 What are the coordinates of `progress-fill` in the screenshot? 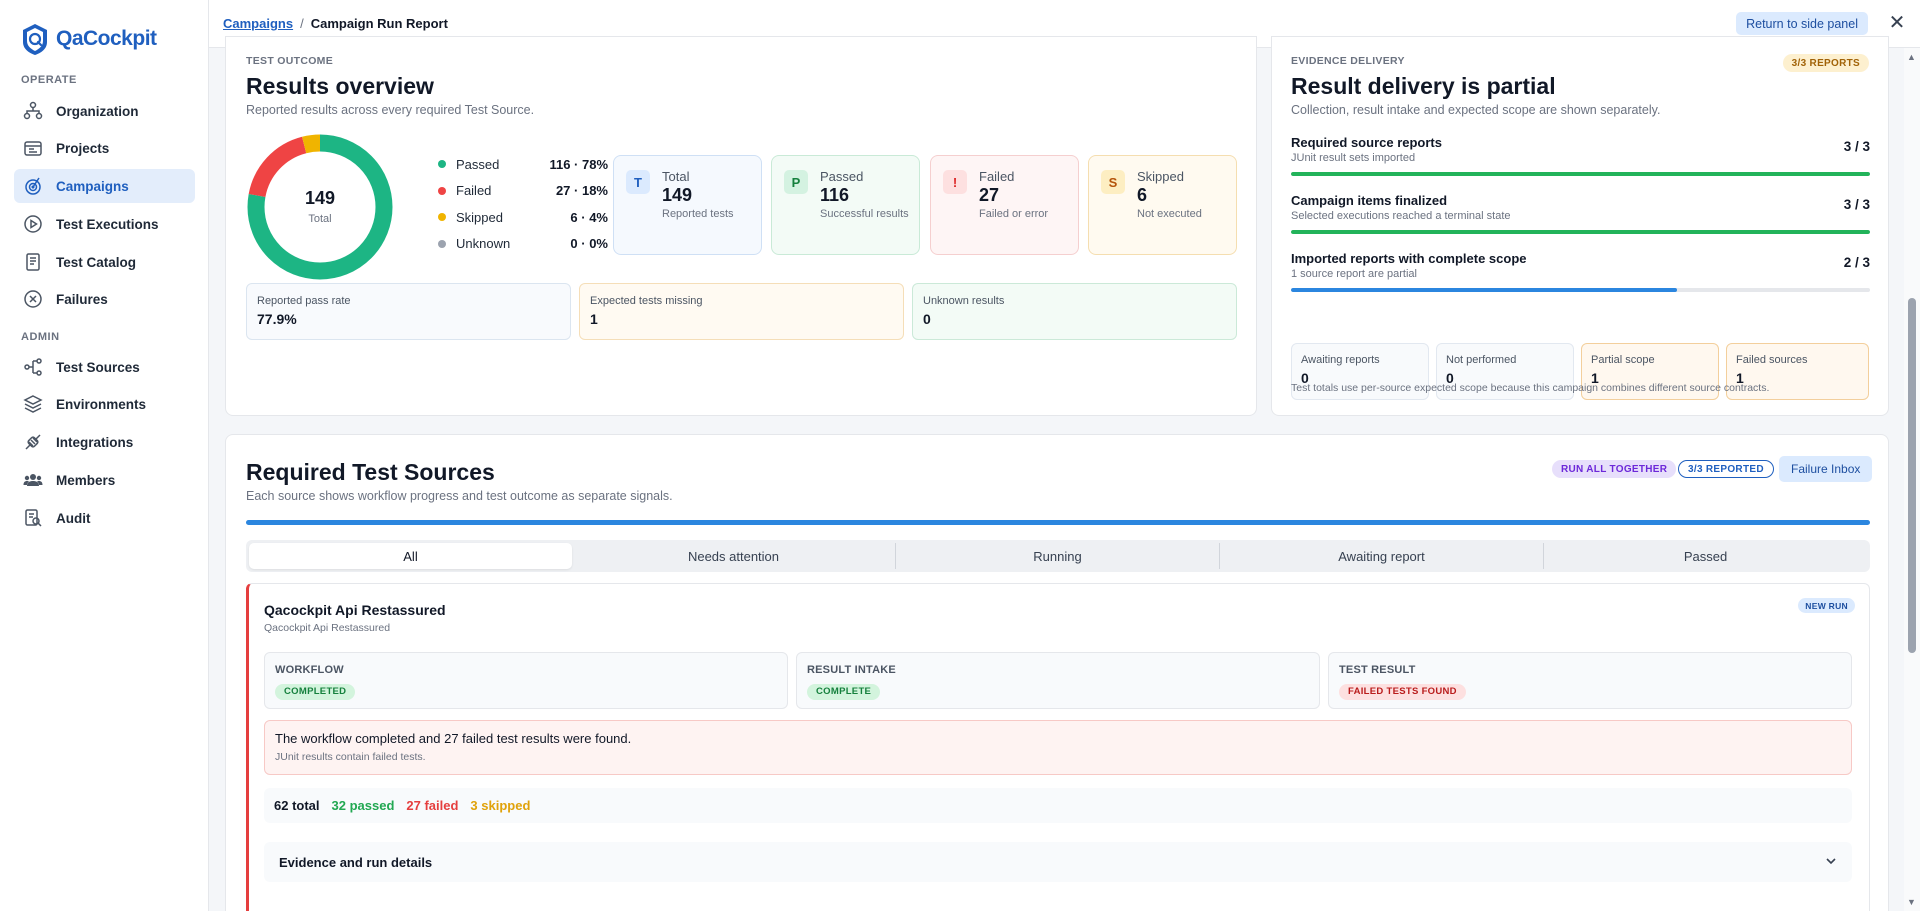 It's located at (1580, 232).